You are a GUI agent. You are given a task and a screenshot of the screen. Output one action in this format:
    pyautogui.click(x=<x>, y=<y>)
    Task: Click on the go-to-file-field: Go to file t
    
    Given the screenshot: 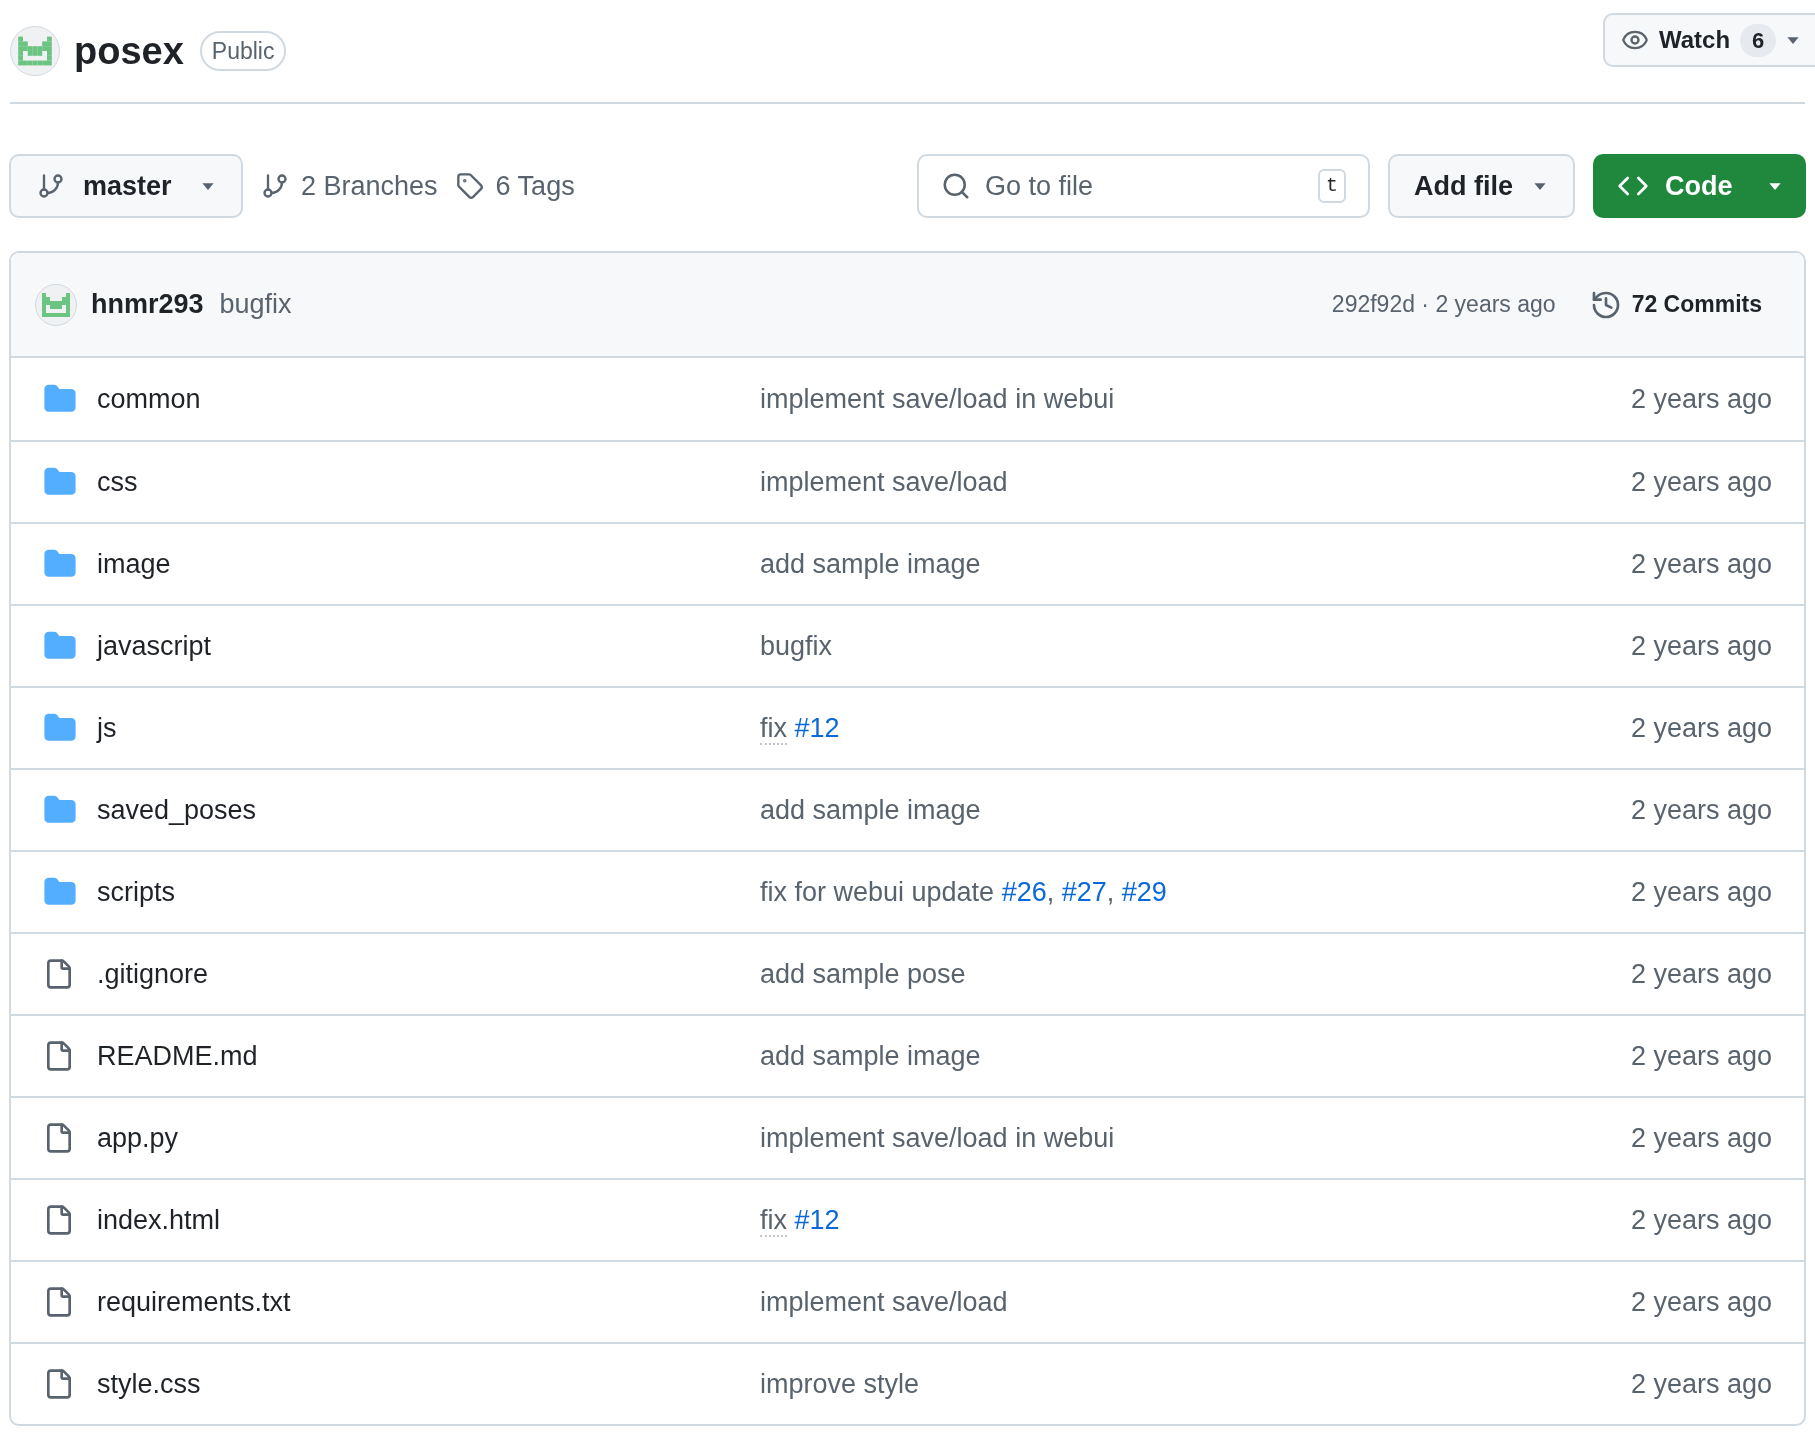 What is the action you would take?
    pyautogui.click(x=1143, y=186)
    